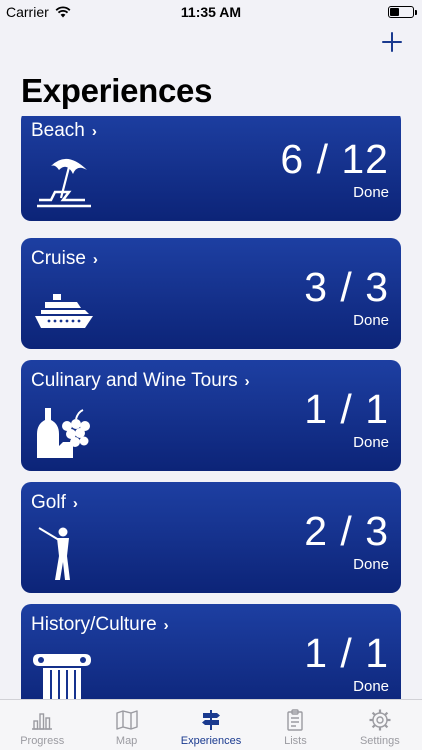 This screenshot has width=422, height=750. I want to click on tab-bar: Progress Map Experiences Lists Settings, so click(211, 724).